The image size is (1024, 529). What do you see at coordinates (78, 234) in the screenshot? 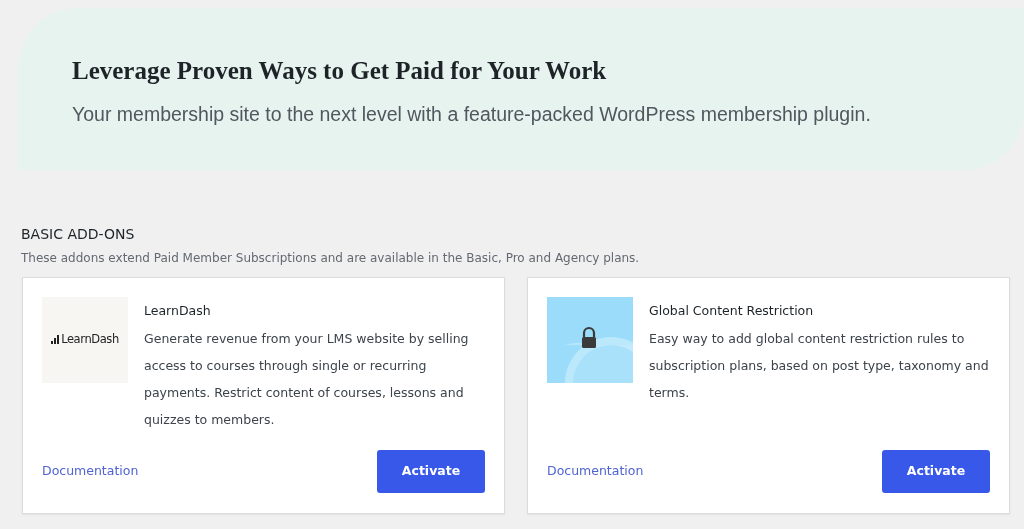
I see `section-heading: BASIC ADD-ONS` at bounding box center [78, 234].